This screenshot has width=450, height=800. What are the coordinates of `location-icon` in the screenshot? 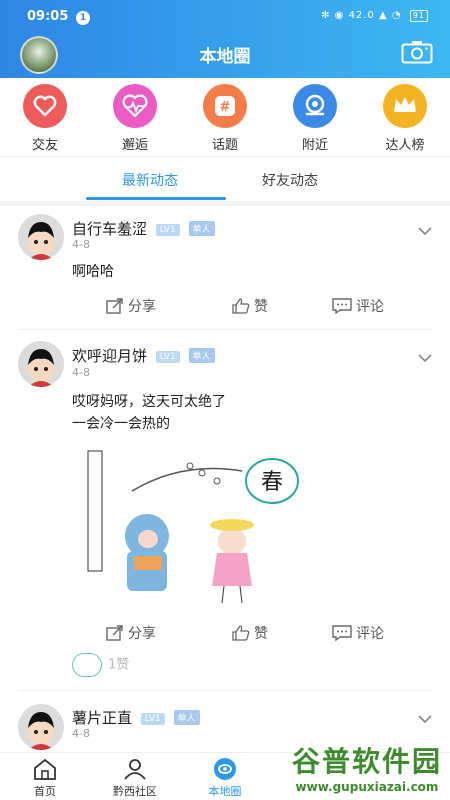 It's located at (315, 106).